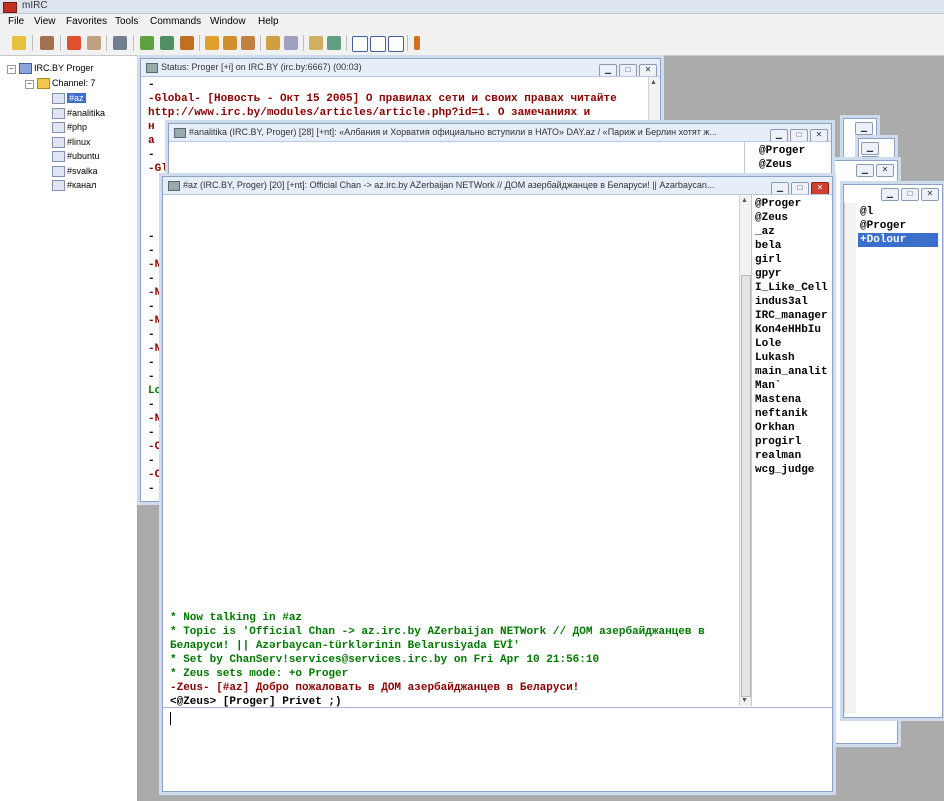  I want to click on nick-item: Mastena, so click(778, 400).